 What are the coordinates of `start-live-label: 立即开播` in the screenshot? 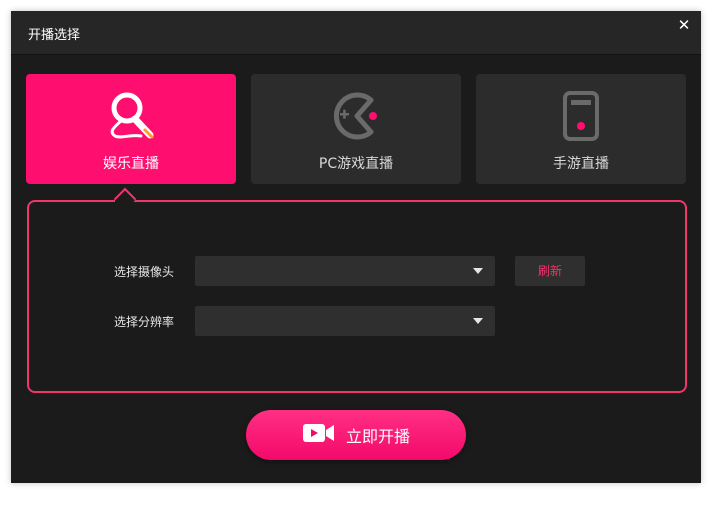 It's located at (377, 436).